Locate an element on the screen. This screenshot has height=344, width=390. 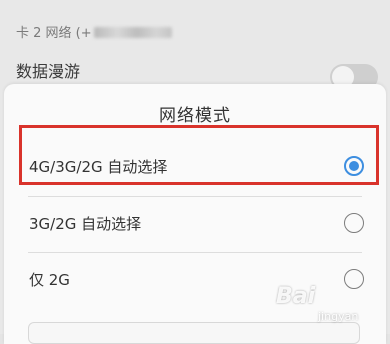
sim2-network-header: 卡 2 网络 (+ is located at coordinates (94, 31).